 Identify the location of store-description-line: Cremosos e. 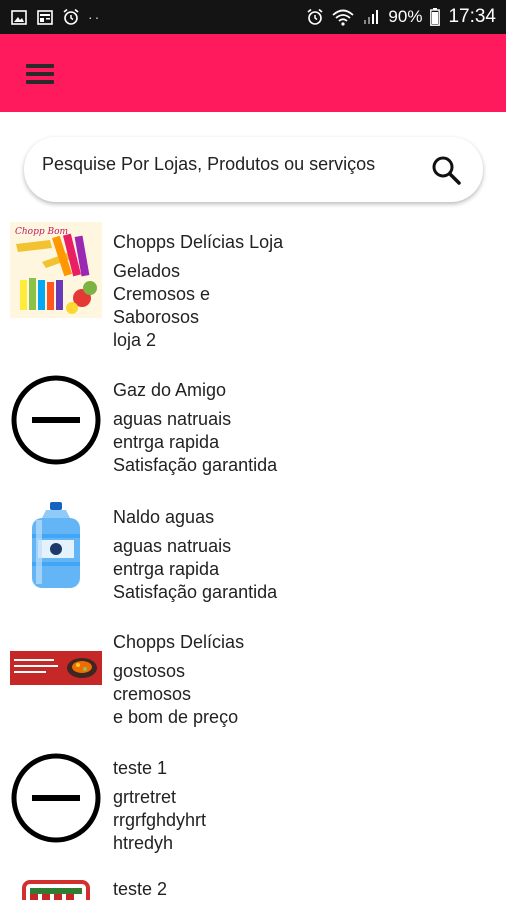
(162, 294).